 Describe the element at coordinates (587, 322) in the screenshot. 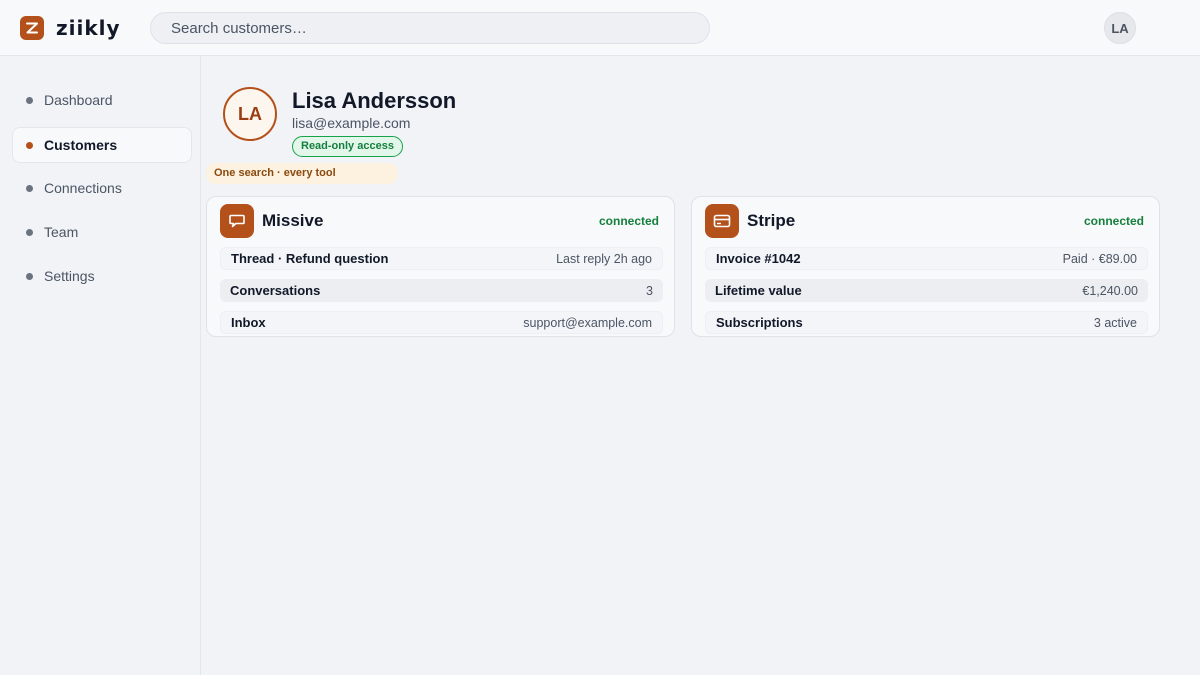

I see `row-value: support@example.com` at that location.